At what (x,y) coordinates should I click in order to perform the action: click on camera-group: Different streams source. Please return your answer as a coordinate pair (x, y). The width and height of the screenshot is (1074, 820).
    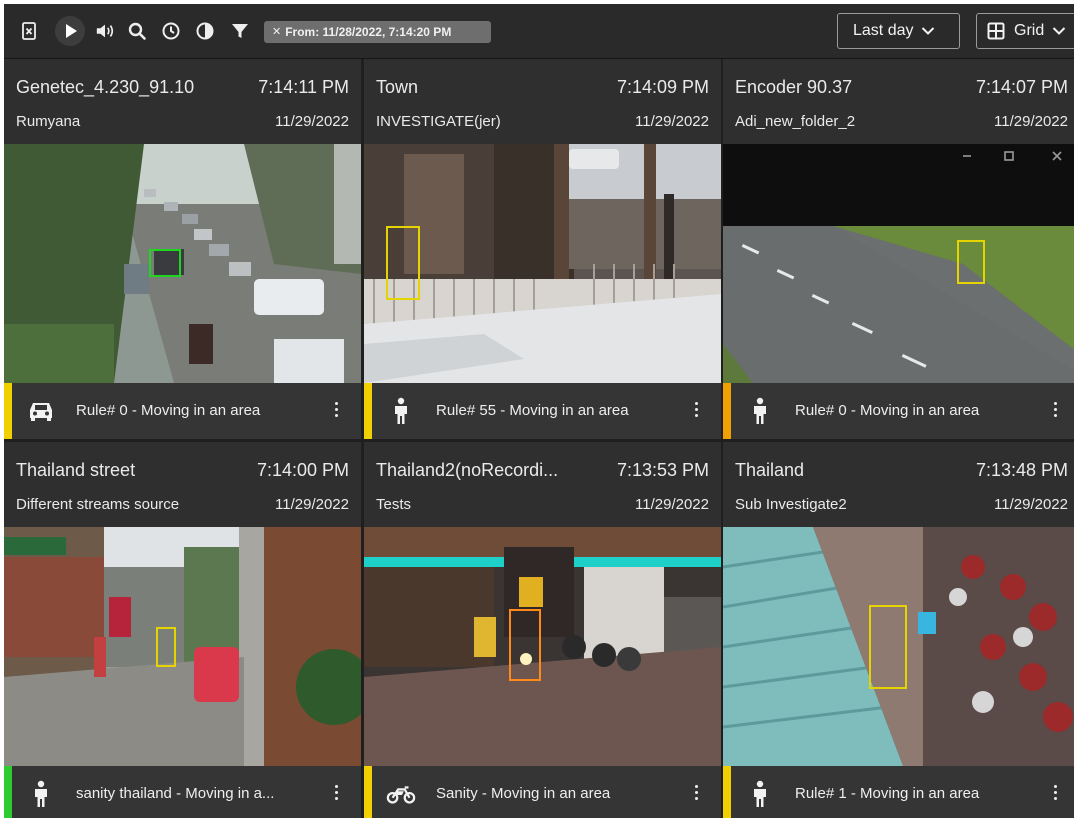
    Looking at the image, I should click on (98, 504).